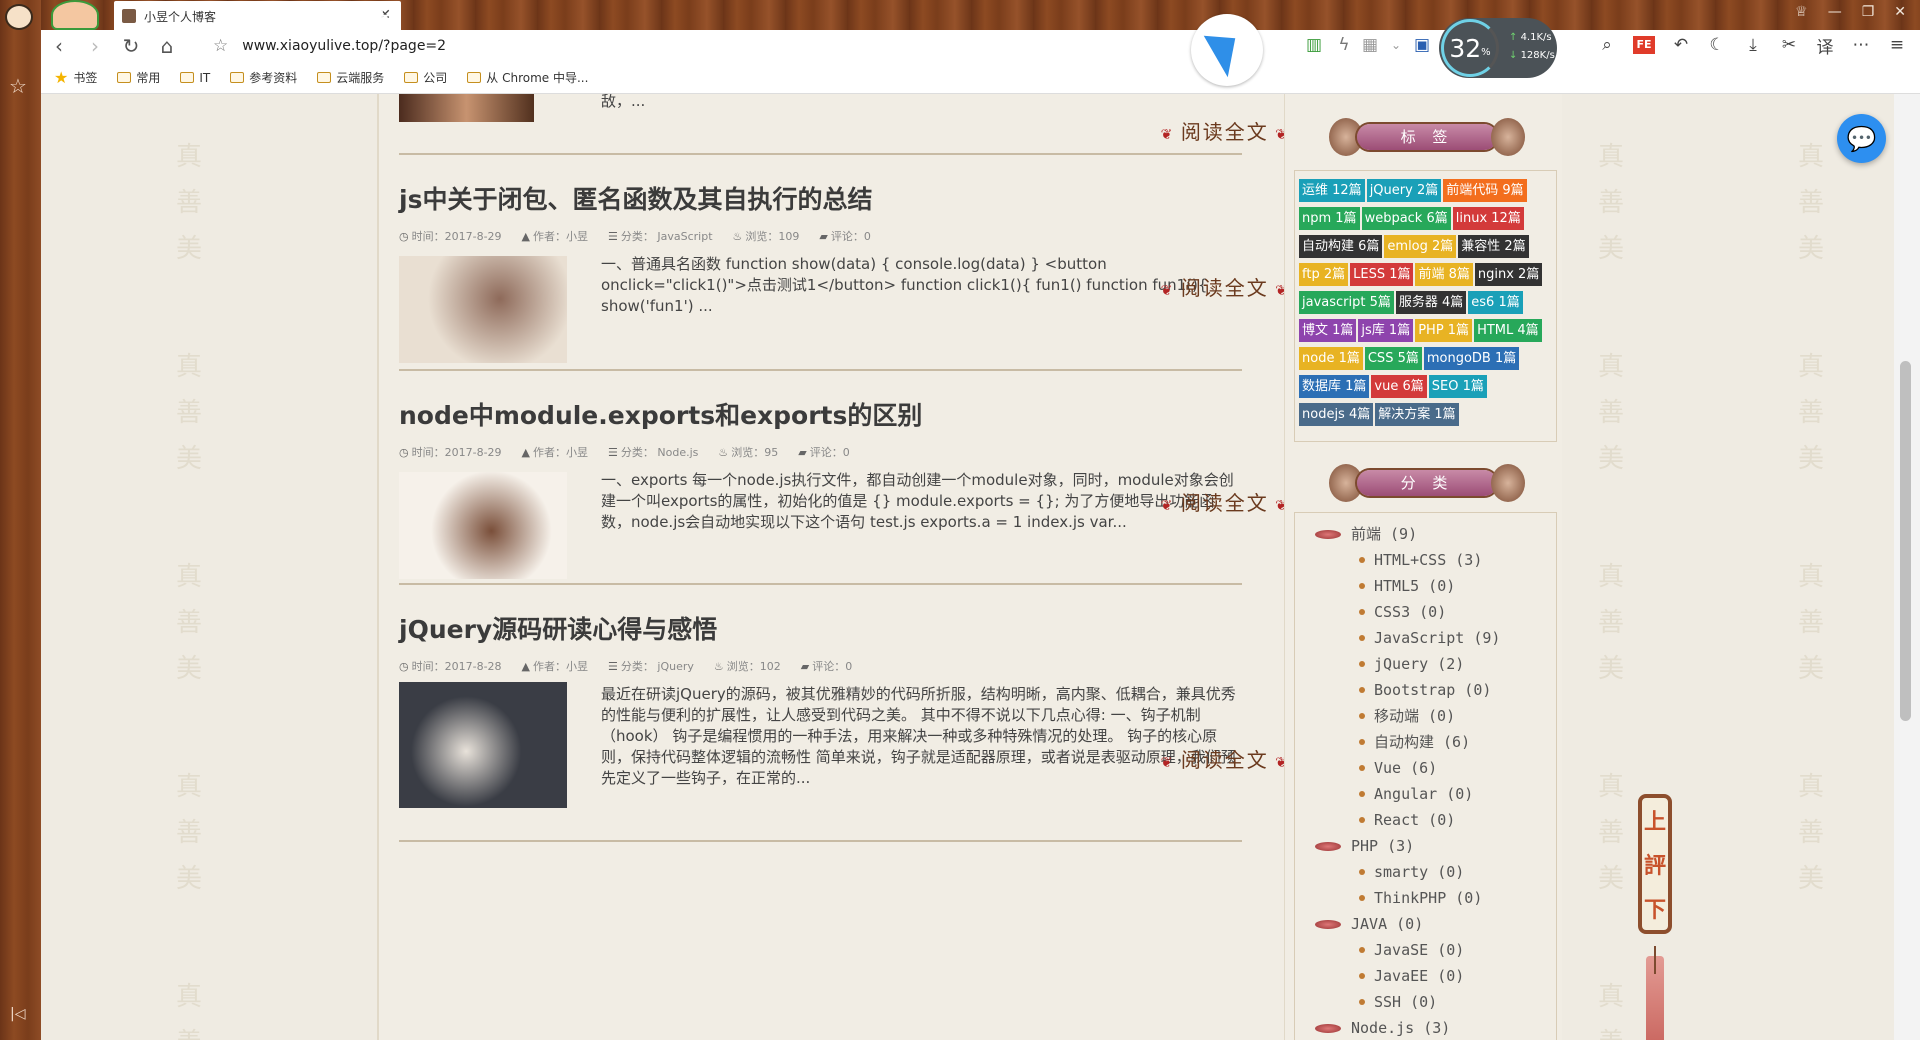 This screenshot has height=1040, width=1920. Describe the element at coordinates (131, 46) in the screenshot. I see `reload-icon: ↻` at that location.